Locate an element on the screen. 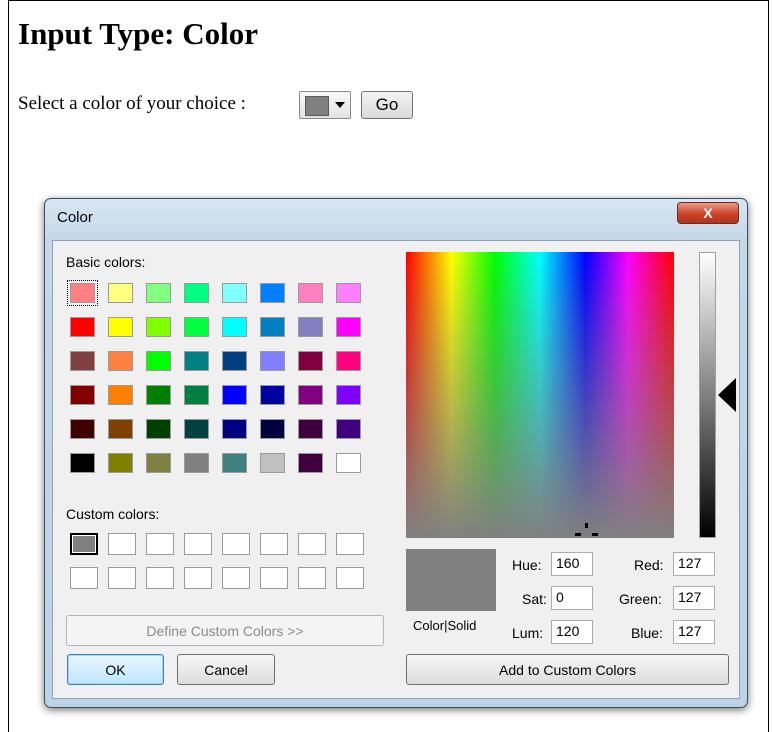 The height and width of the screenshot is (732, 772). define-custom-colors-button: Define Custom Colors >> is located at coordinates (225, 630).